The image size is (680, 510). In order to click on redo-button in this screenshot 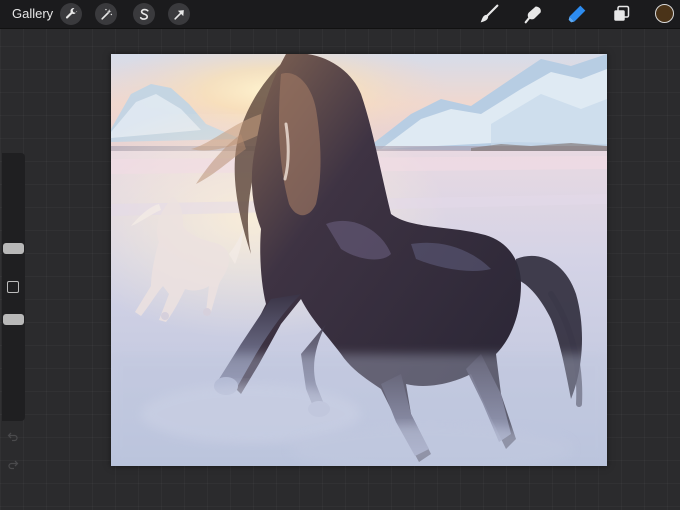, I will do `click(13, 465)`.